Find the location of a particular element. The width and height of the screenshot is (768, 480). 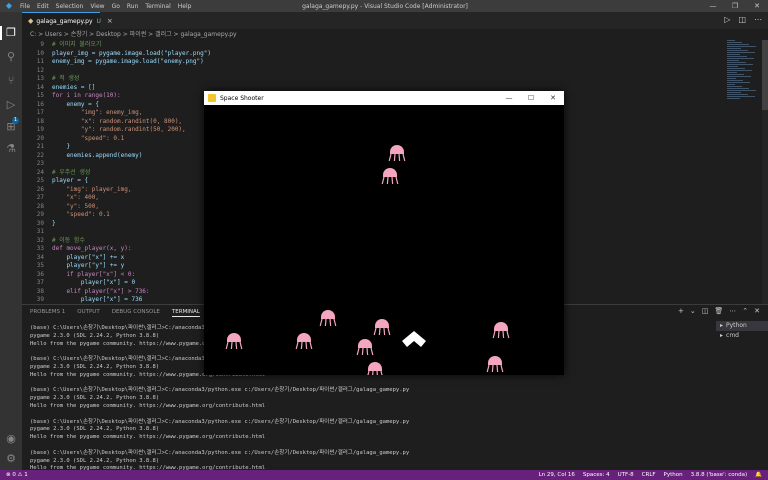

menu-help: Help is located at coordinates (185, 6).